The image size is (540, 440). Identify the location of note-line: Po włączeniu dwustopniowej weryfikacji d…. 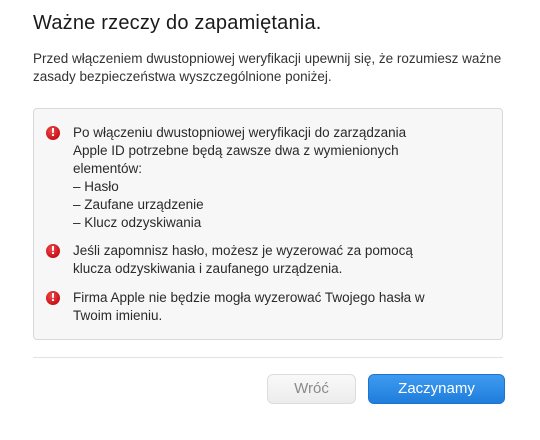
(240, 132).